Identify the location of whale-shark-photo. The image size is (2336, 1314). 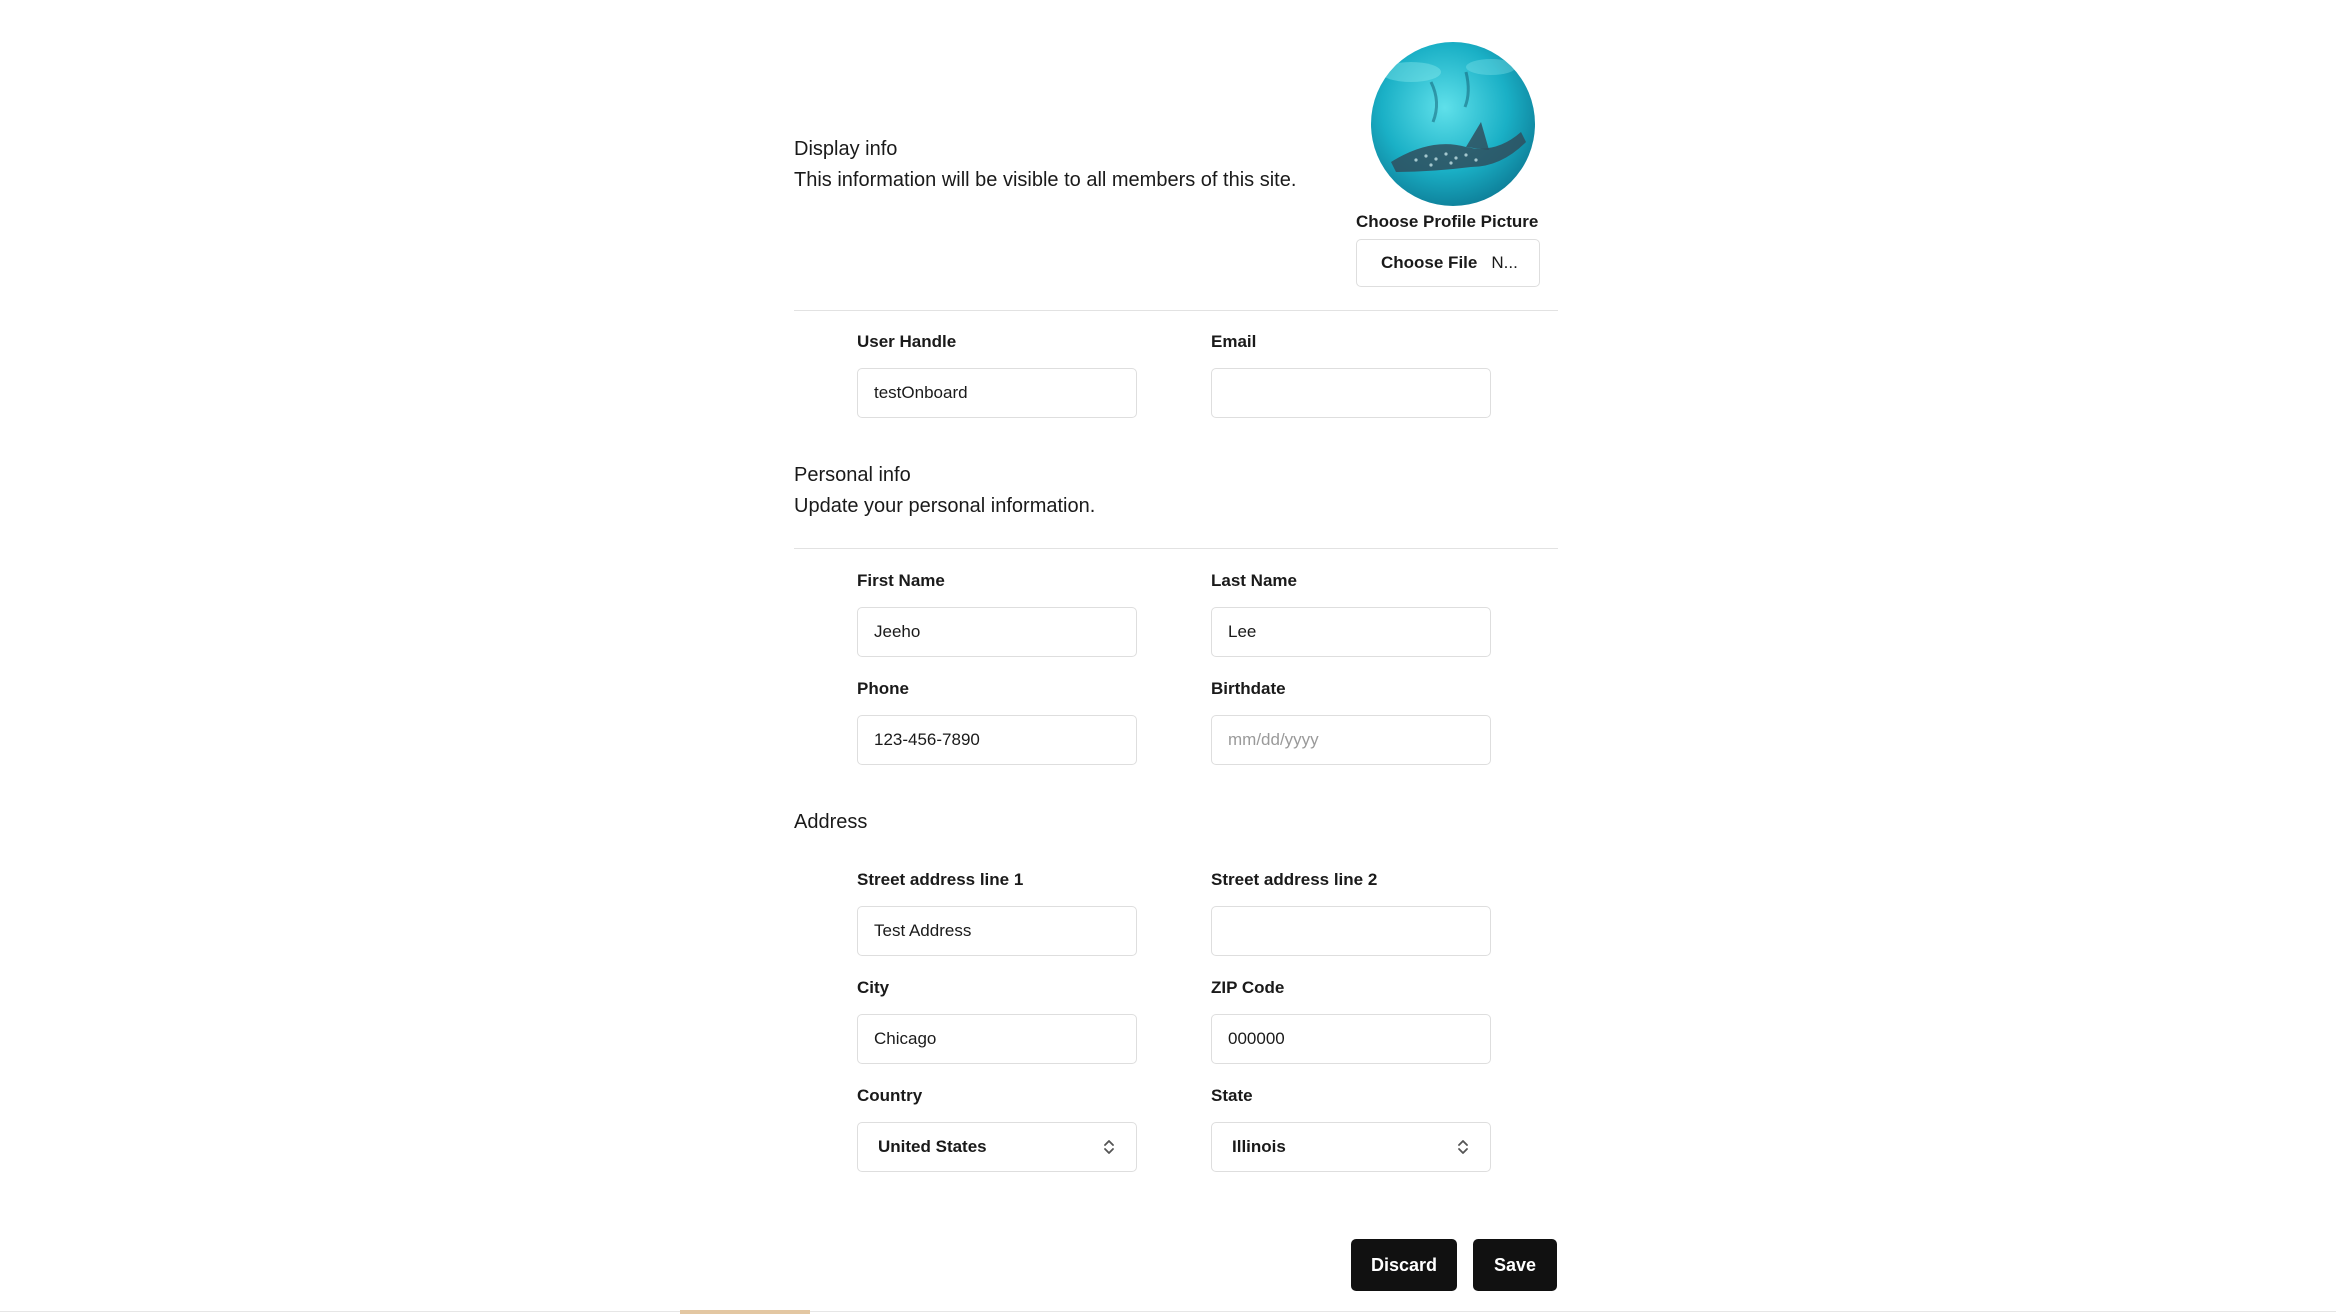
(1453, 124).